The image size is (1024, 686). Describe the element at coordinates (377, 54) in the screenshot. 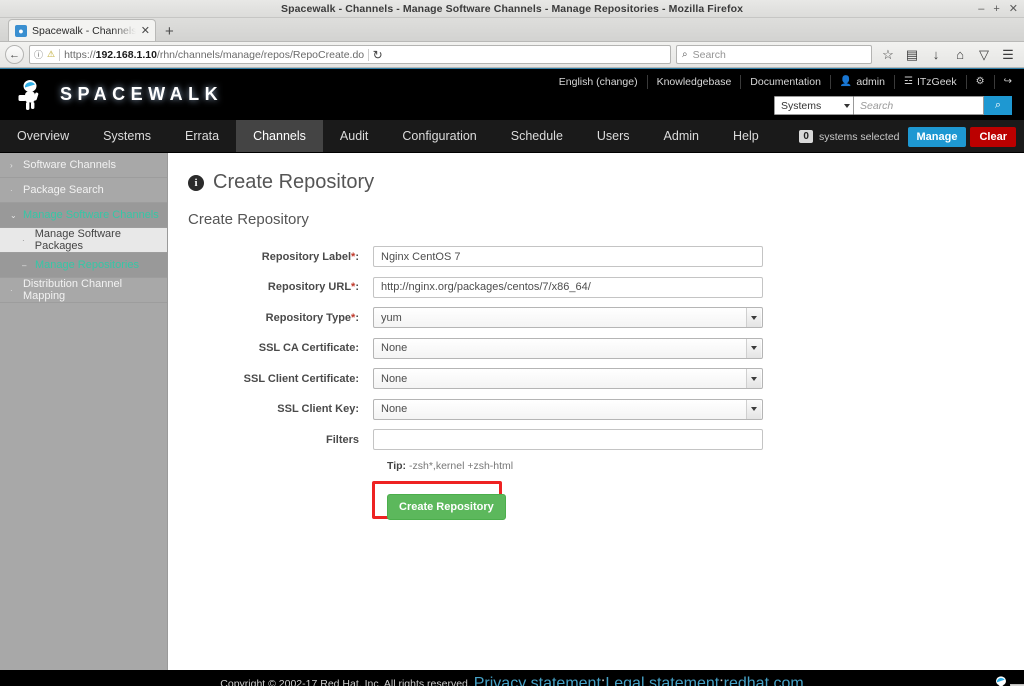

I see `reload-icon: ↻` at that location.